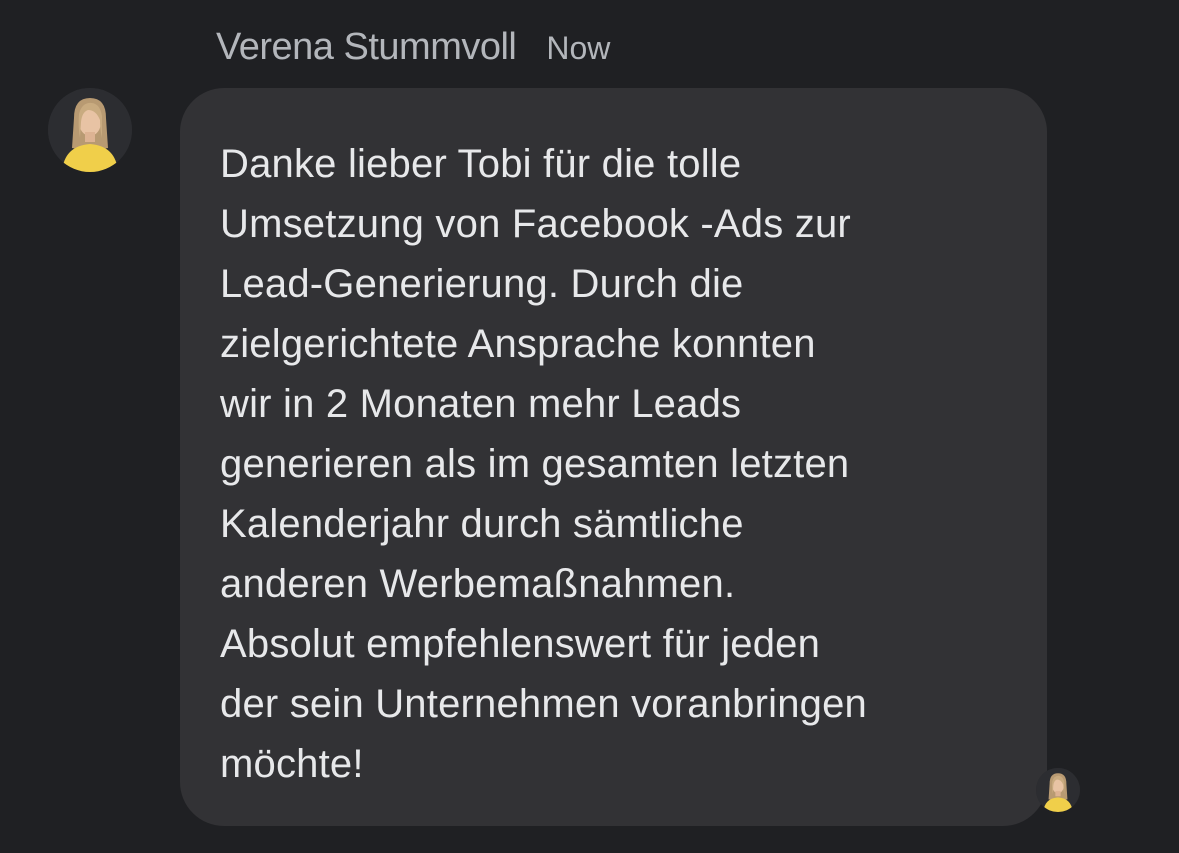  Describe the element at coordinates (366, 47) in the screenshot. I see `sender-name: Verena Stummvoll` at that location.